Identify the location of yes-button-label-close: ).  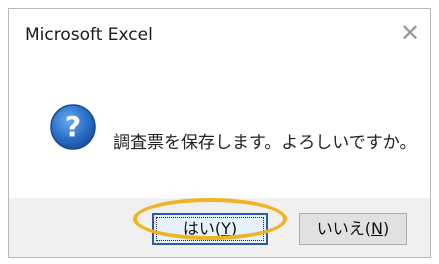
(234, 228).